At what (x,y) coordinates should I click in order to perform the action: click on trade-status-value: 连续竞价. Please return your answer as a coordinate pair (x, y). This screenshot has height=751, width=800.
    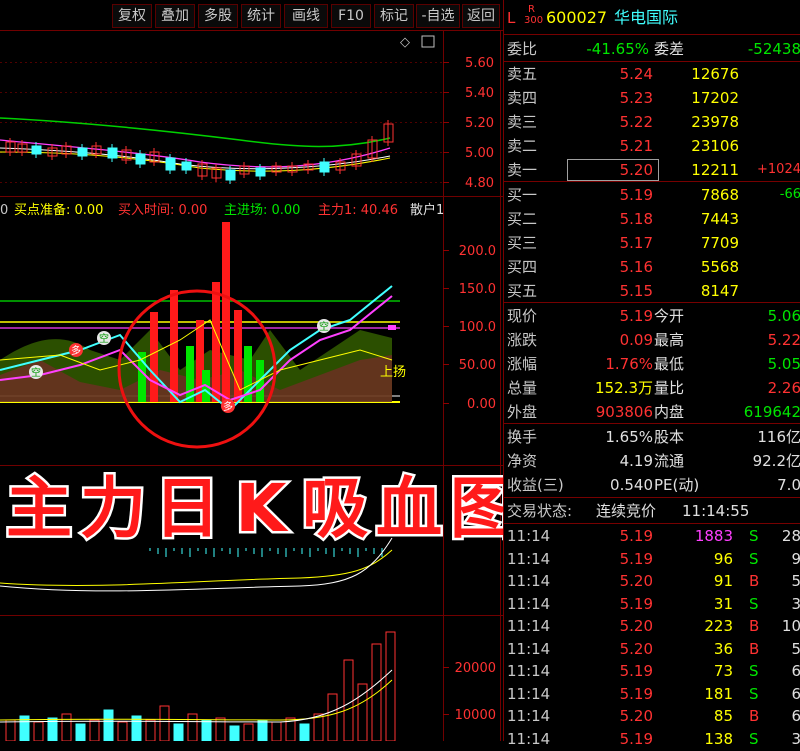
    Looking at the image, I should click on (626, 511).